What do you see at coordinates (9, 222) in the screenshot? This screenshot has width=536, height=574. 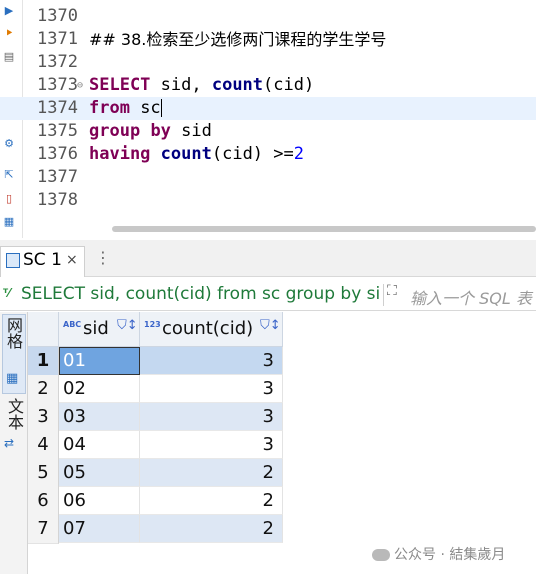 I see `document-icon: ▦` at bounding box center [9, 222].